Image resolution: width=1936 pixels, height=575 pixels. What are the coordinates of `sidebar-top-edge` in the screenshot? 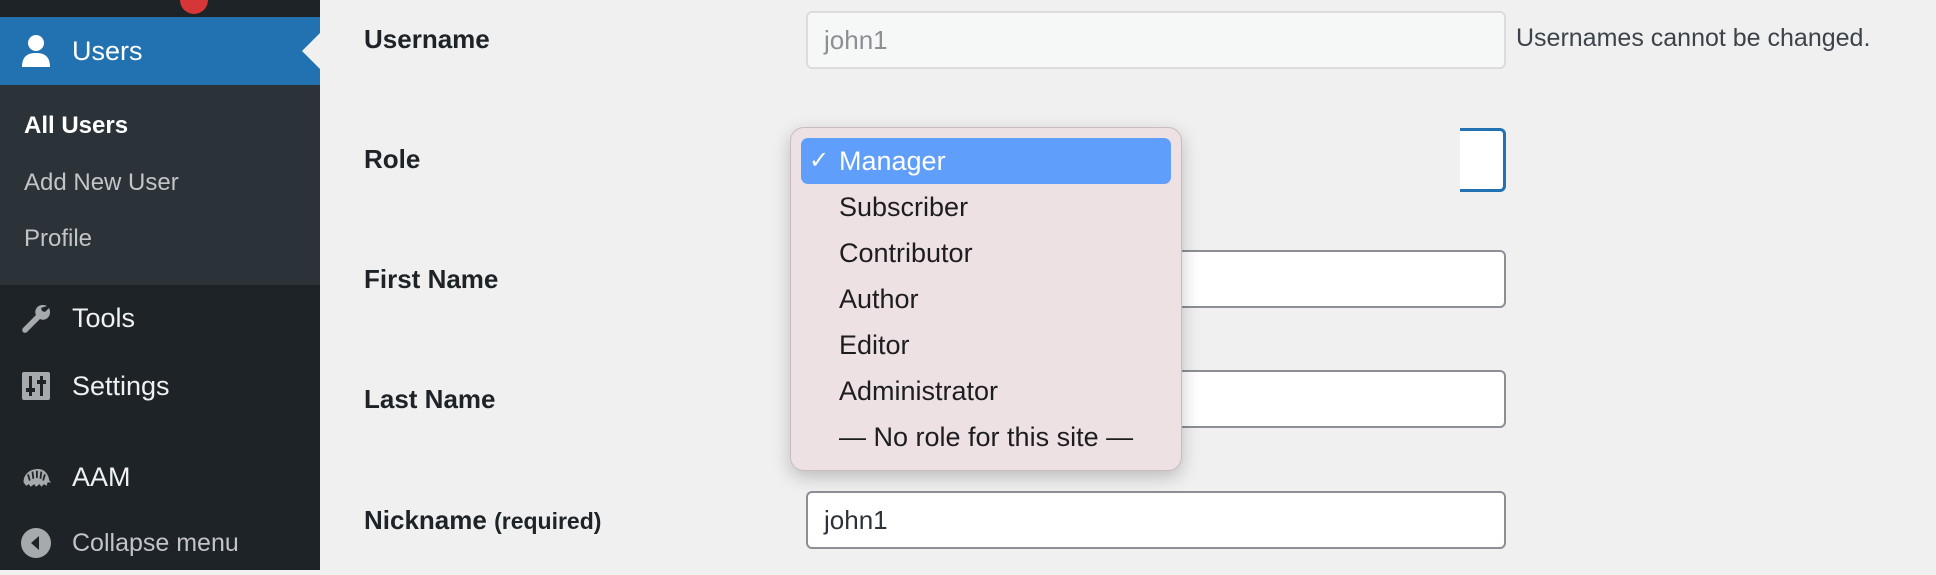 It's located at (160, 8).